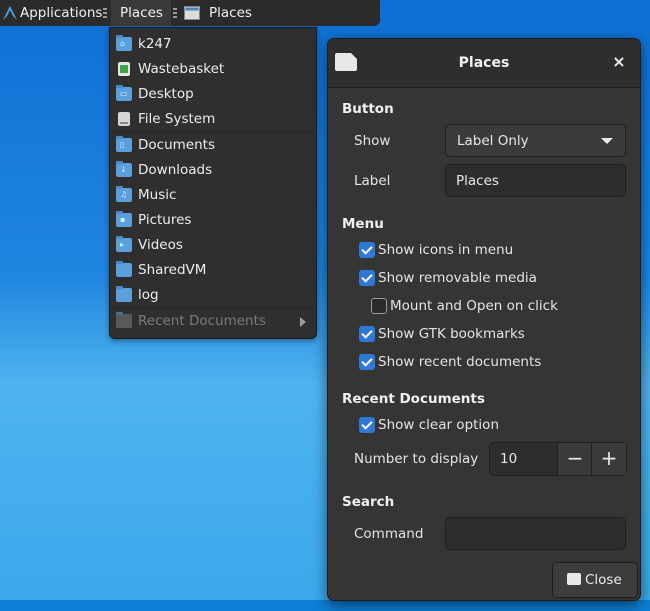 This screenshot has width=650, height=611. What do you see at coordinates (474, 306) in the screenshot?
I see `mount-open-label: Mount and Open on click` at bounding box center [474, 306].